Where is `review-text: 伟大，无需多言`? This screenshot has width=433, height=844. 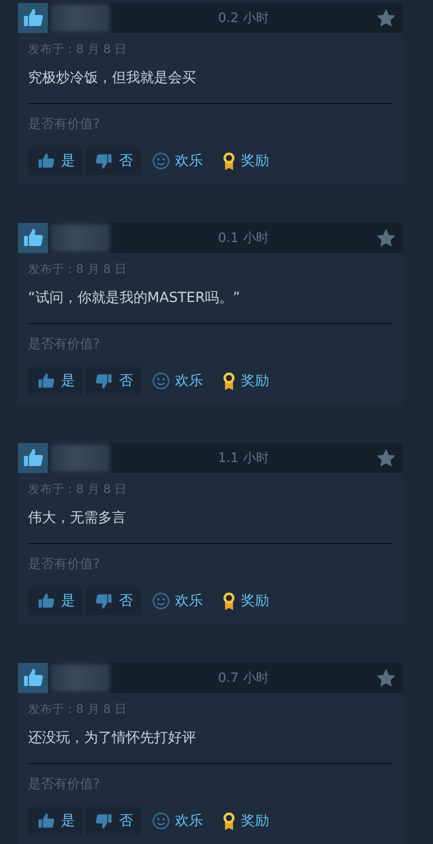
review-text: 伟大，无需多言 is located at coordinates (77, 518).